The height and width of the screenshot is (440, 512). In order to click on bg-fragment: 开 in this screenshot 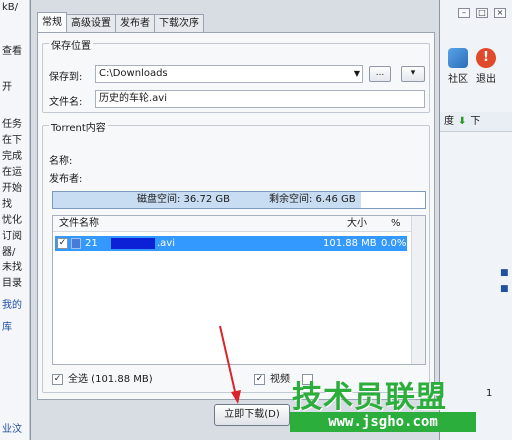, I will do `click(7, 87)`.